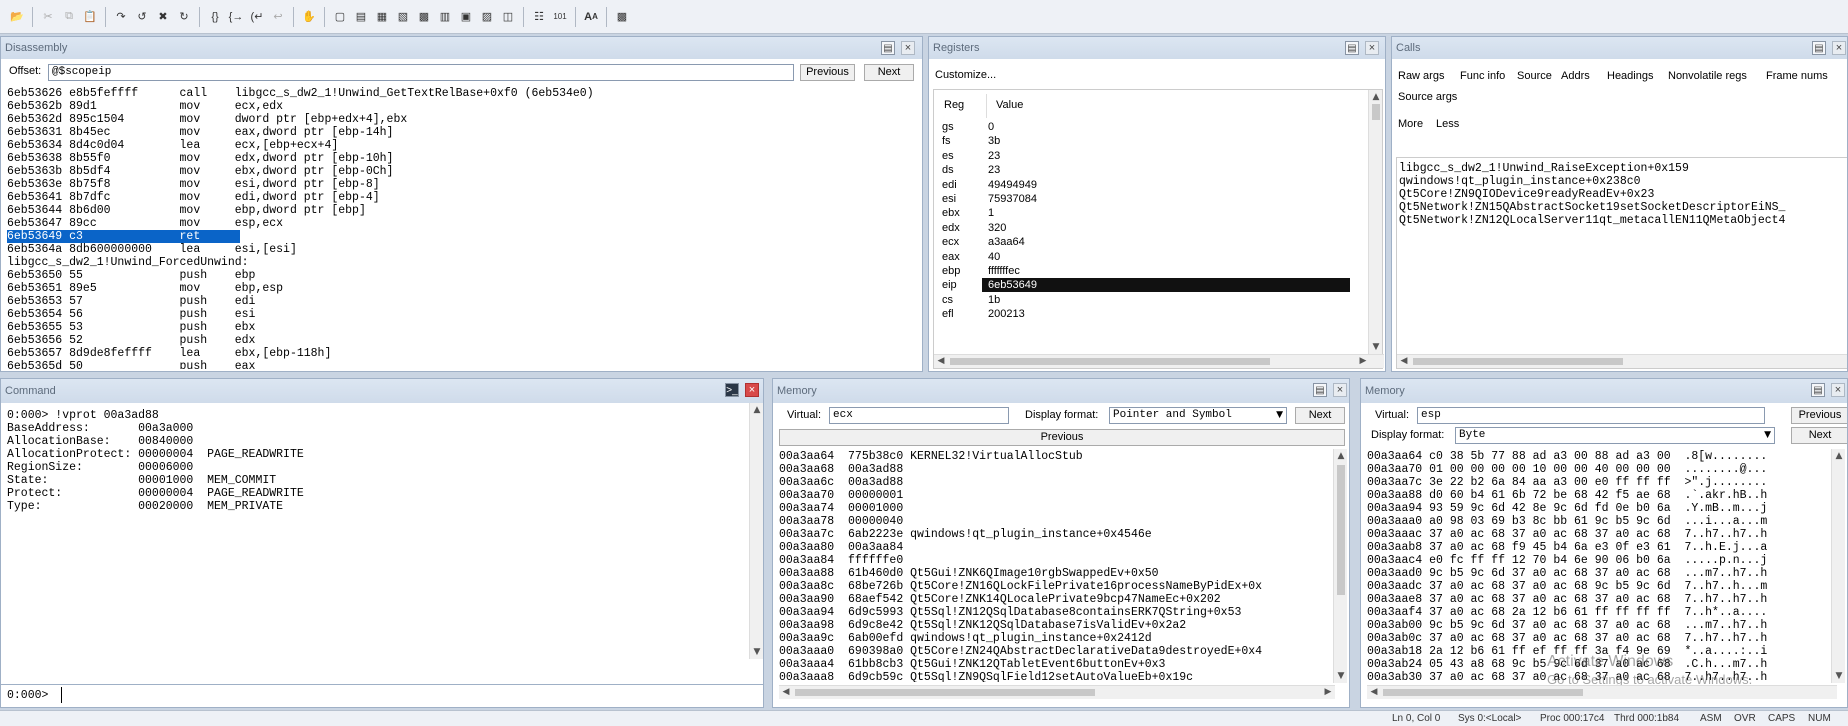 The height and width of the screenshot is (726, 1848). Describe the element at coordinates (377, 480) in the screenshot. I see `command-output-line: State: 00001000 MEM_COMMIT` at that location.